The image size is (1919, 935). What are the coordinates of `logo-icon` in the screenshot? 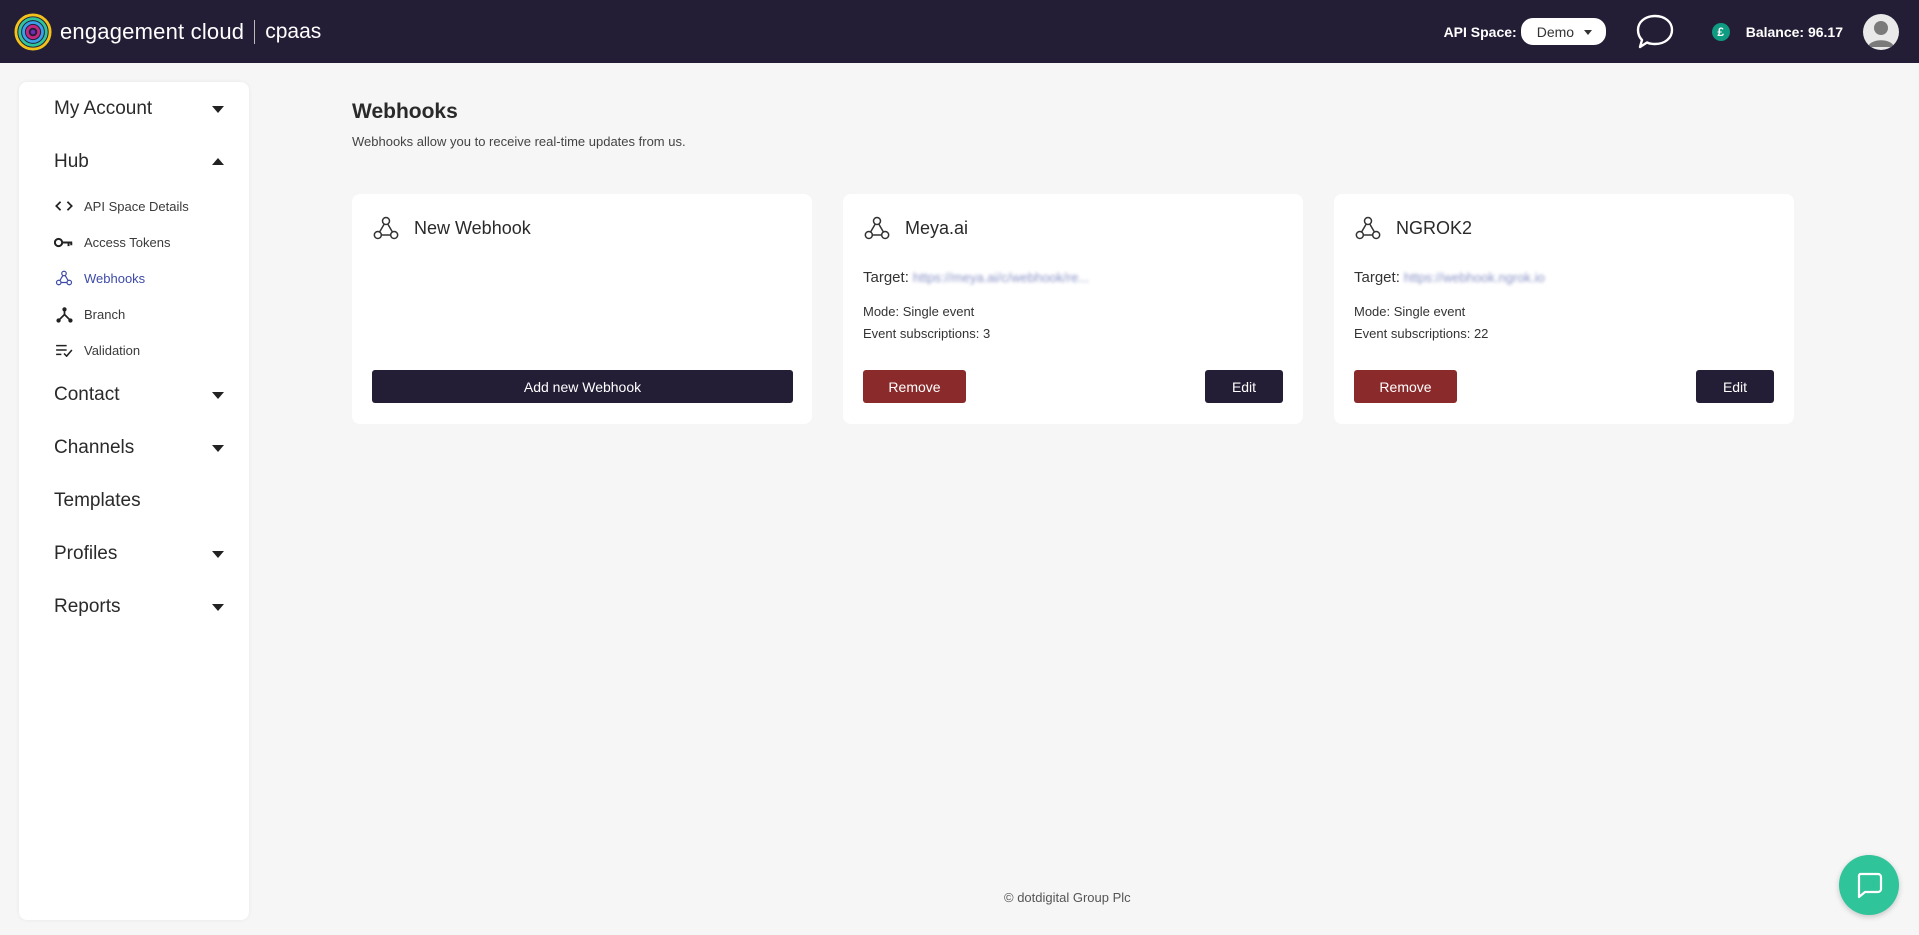 It's located at (33, 31).